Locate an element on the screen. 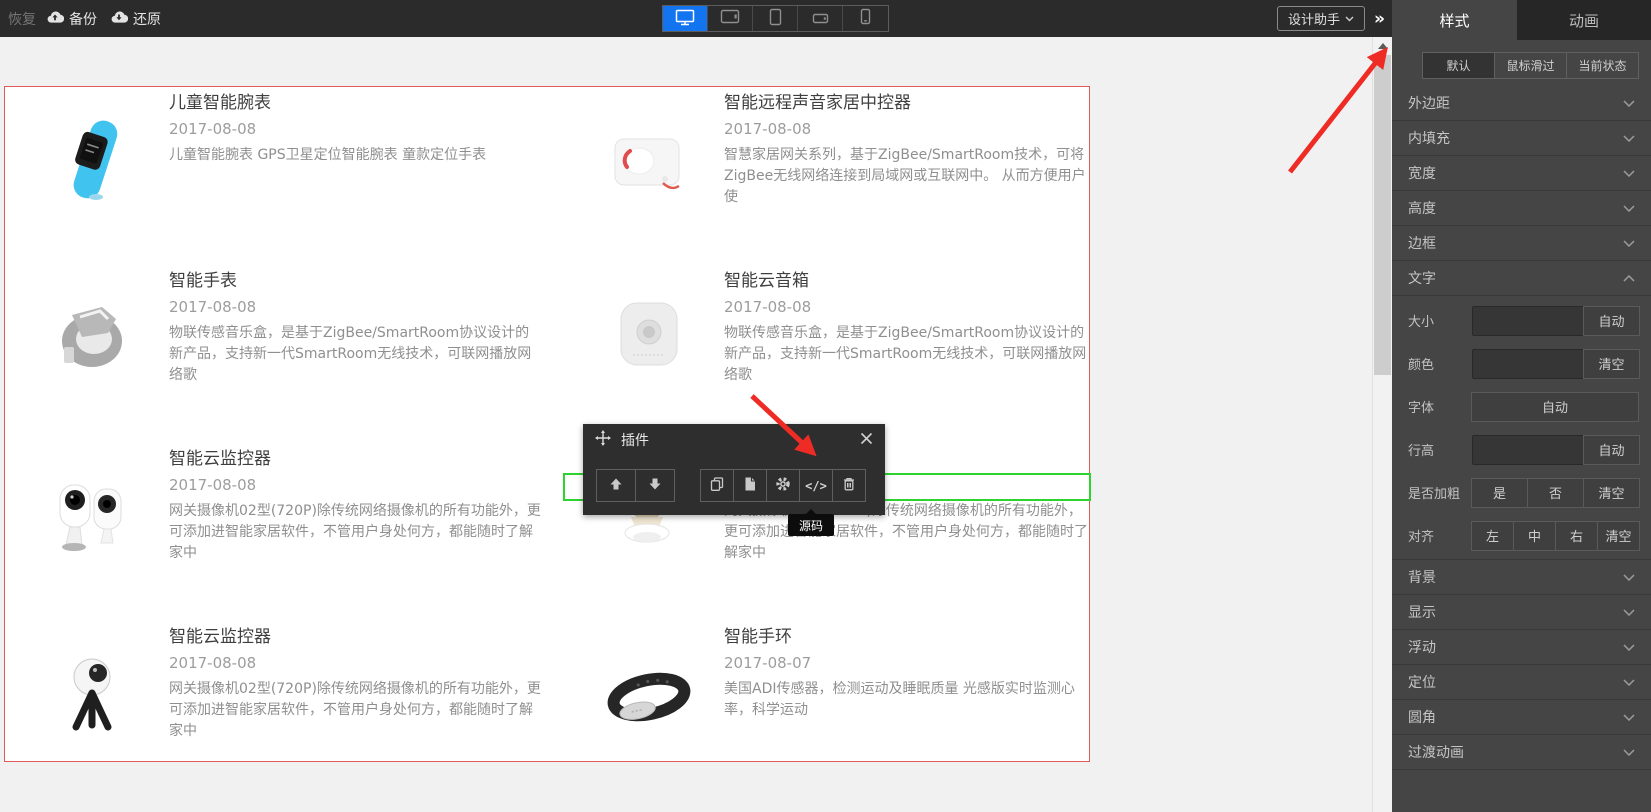  plugin-toolbar: 插件 </> is located at coordinates (734, 469).